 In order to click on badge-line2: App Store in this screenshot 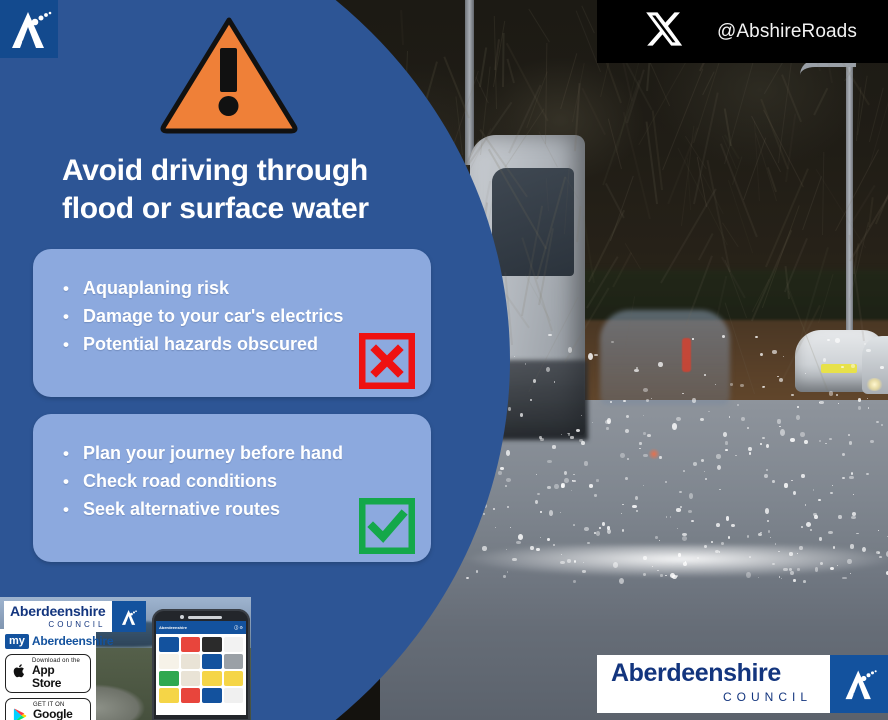, I will do `click(47, 676)`.